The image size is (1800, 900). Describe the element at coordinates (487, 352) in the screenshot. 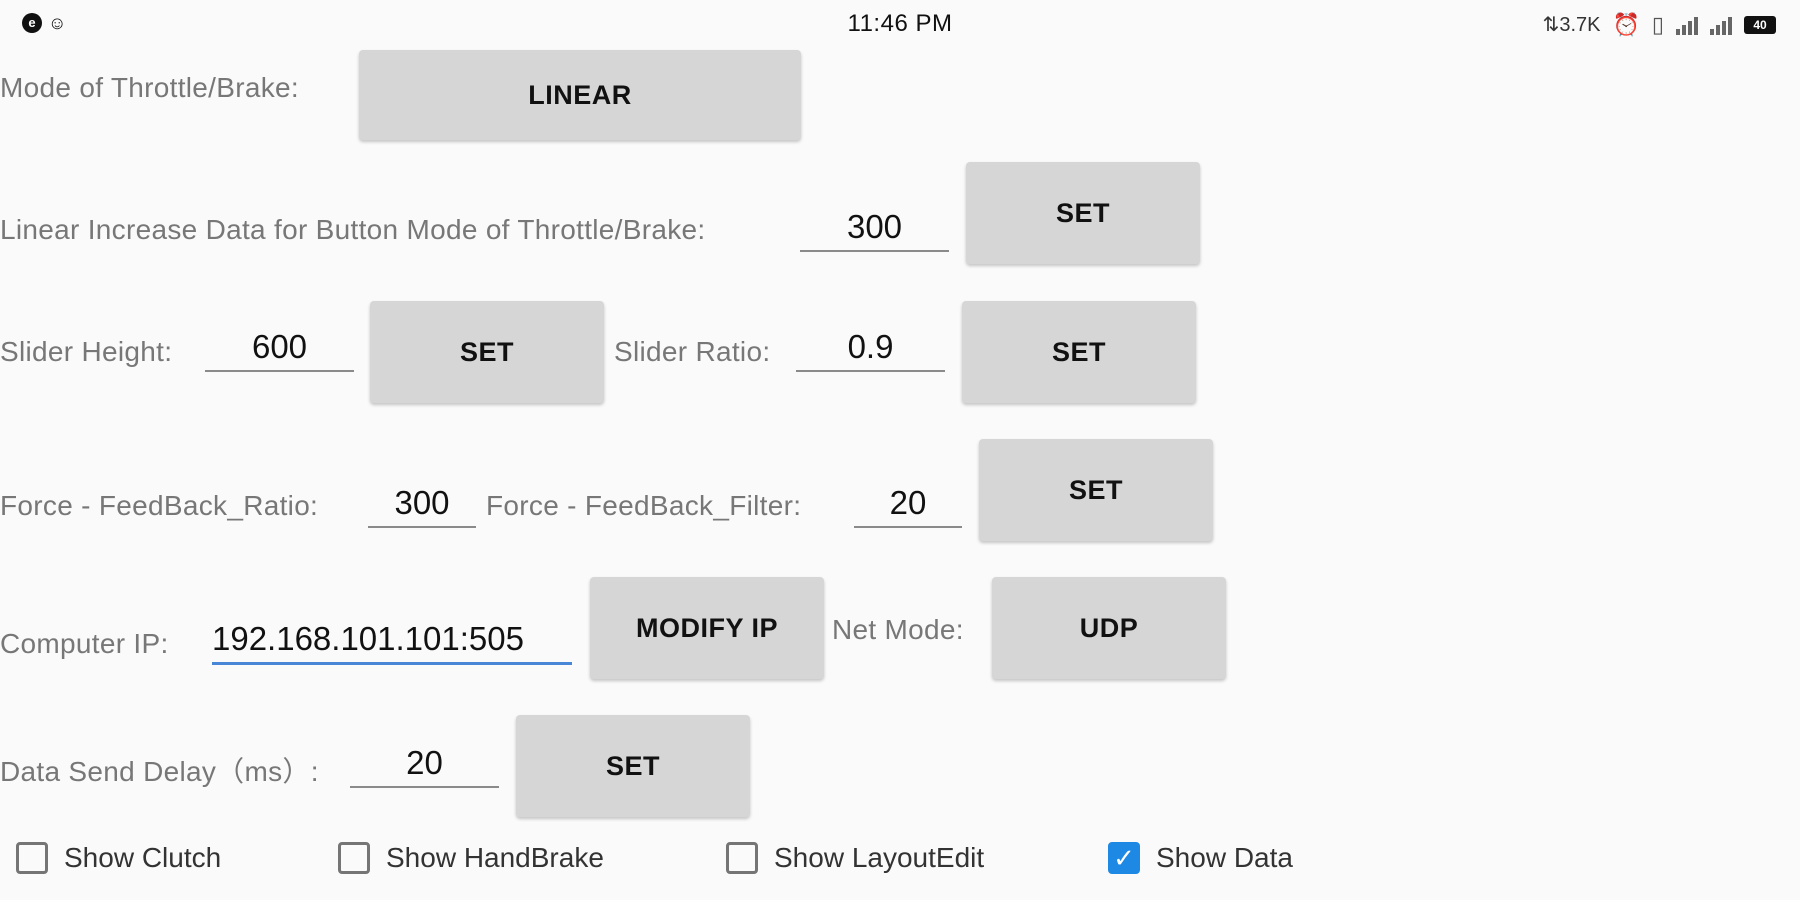

I see `slider-height-set-button: SET` at that location.